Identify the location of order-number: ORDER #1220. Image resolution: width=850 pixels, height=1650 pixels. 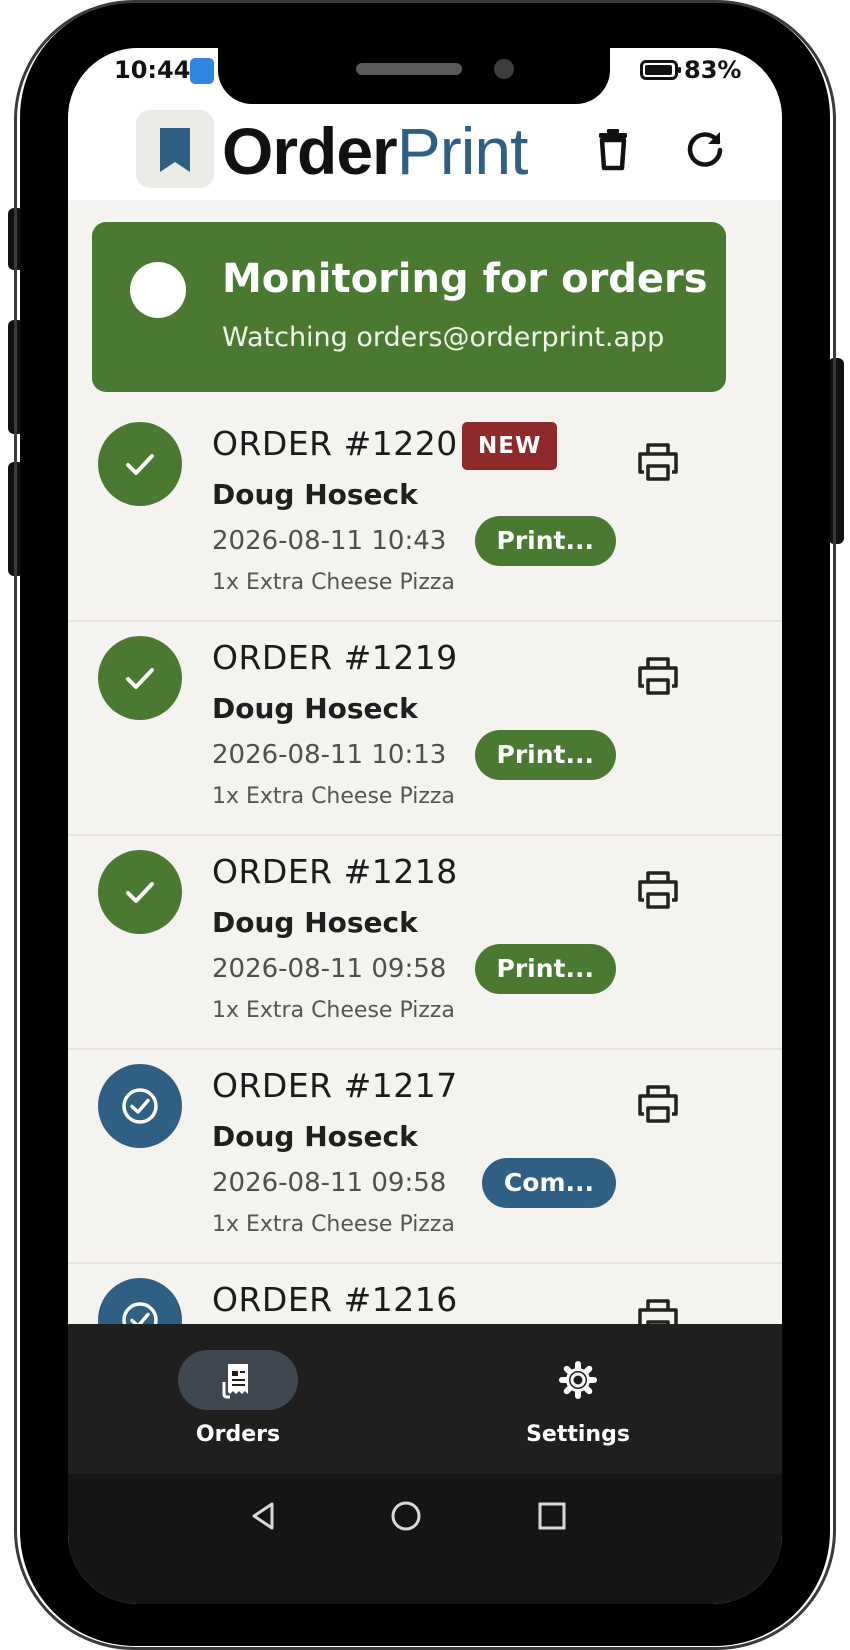
(335, 443).